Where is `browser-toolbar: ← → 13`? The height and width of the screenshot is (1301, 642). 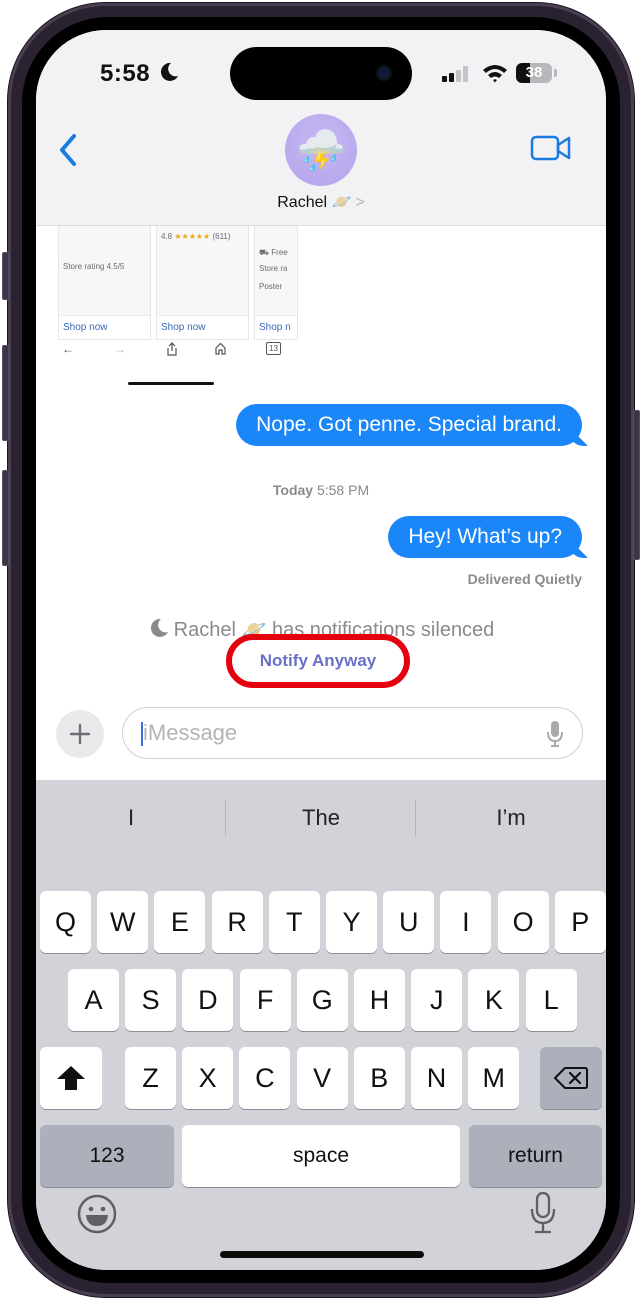
browser-toolbar: ← → 13 is located at coordinates (178, 353).